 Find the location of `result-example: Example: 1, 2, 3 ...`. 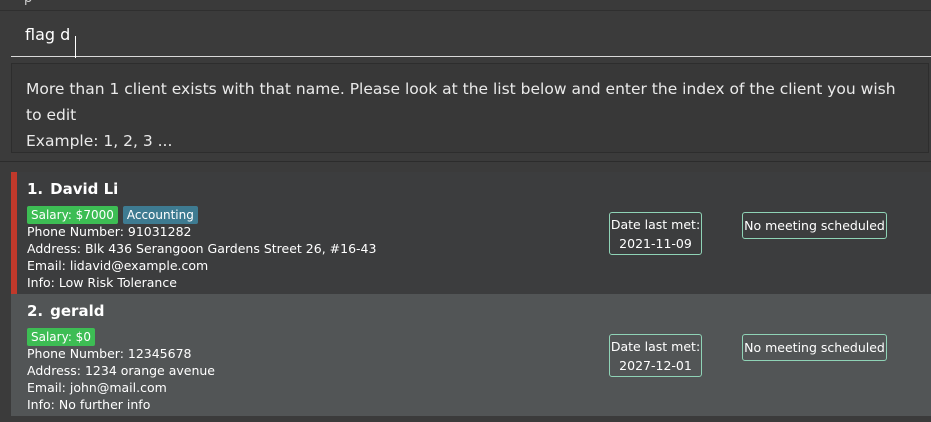

result-example: Example: 1, 2, 3 ... is located at coordinates (99, 141).